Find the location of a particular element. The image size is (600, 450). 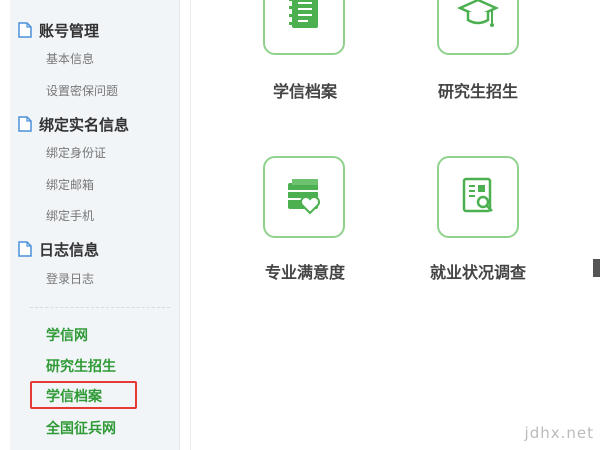

watermark: jdhx.net is located at coordinates (559, 433).